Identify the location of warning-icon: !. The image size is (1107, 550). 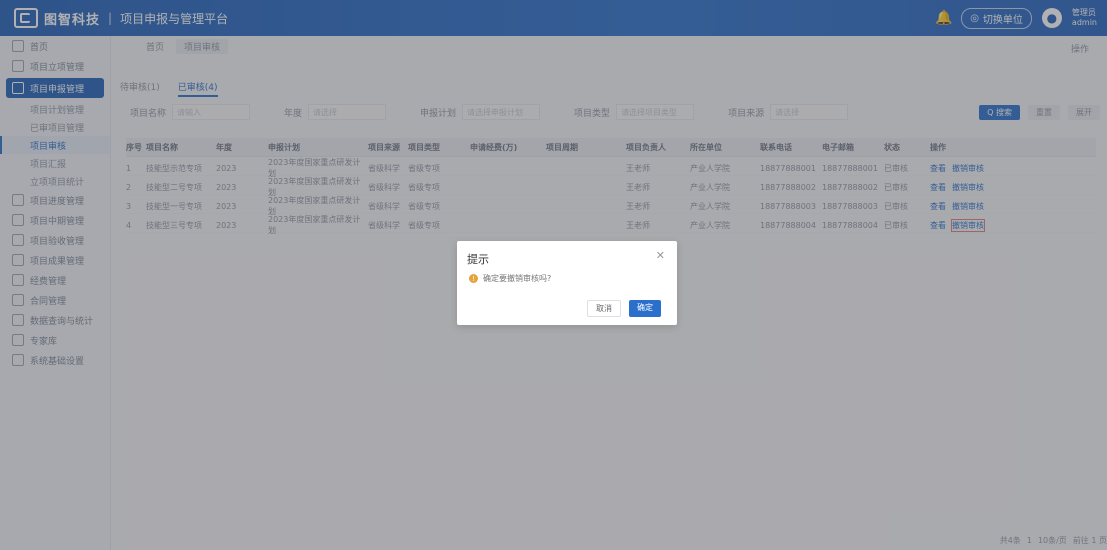
(473, 278).